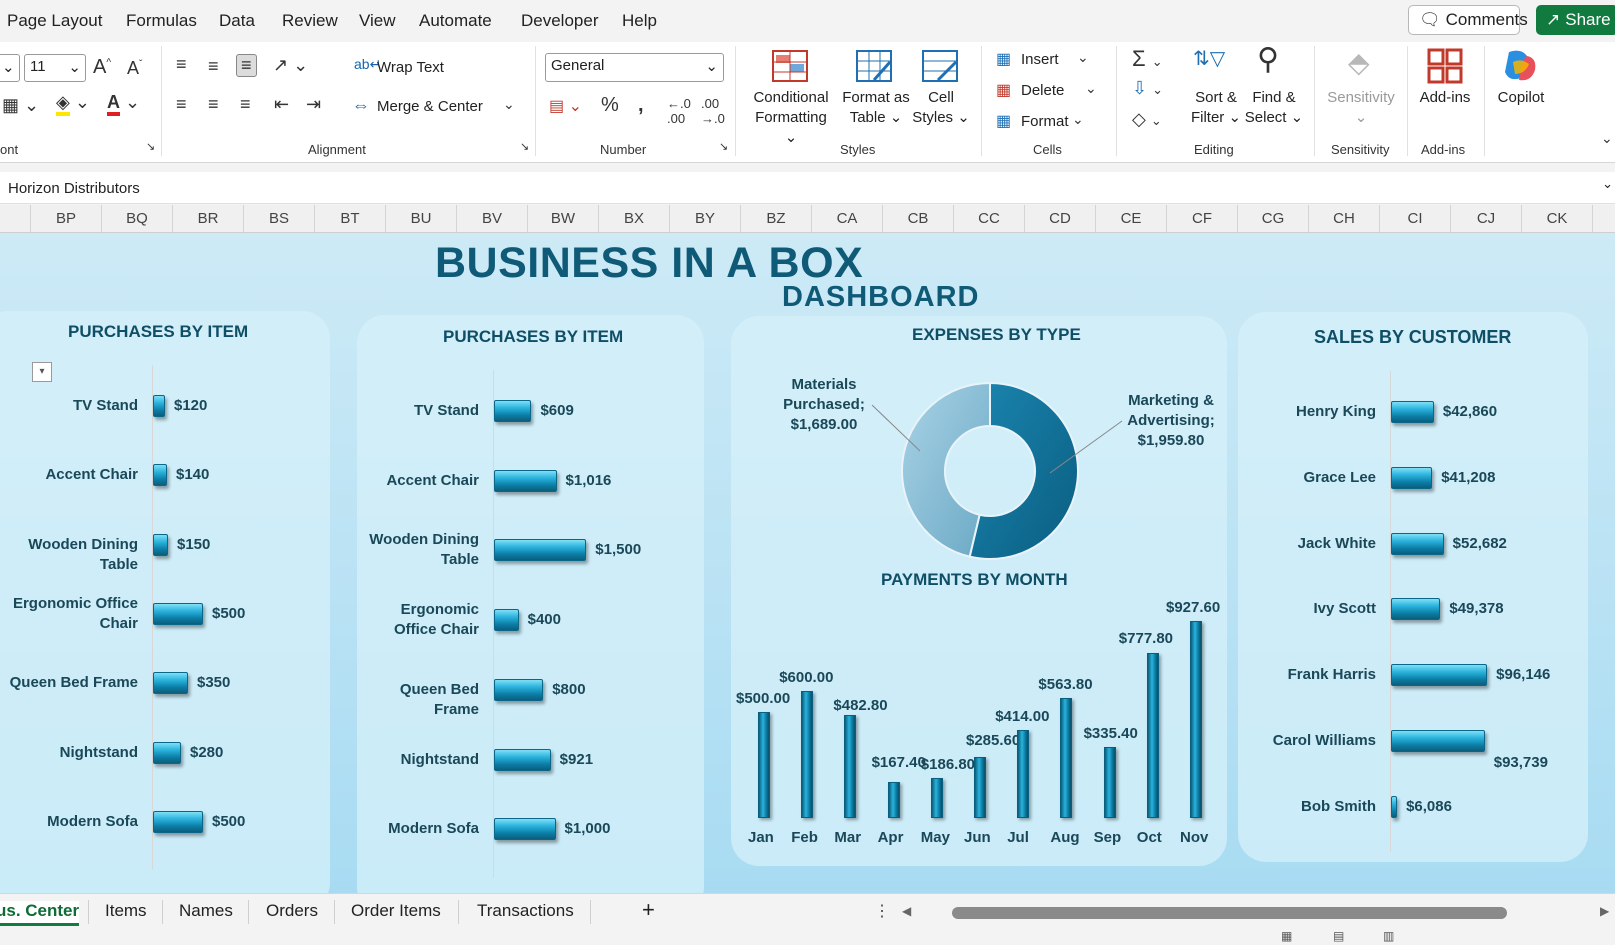 This screenshot has height=945, width=1615. What do you see at coordinates (634, 219) in the screenshot?
I see `column-header: BX` at bounding box center [634, 219].